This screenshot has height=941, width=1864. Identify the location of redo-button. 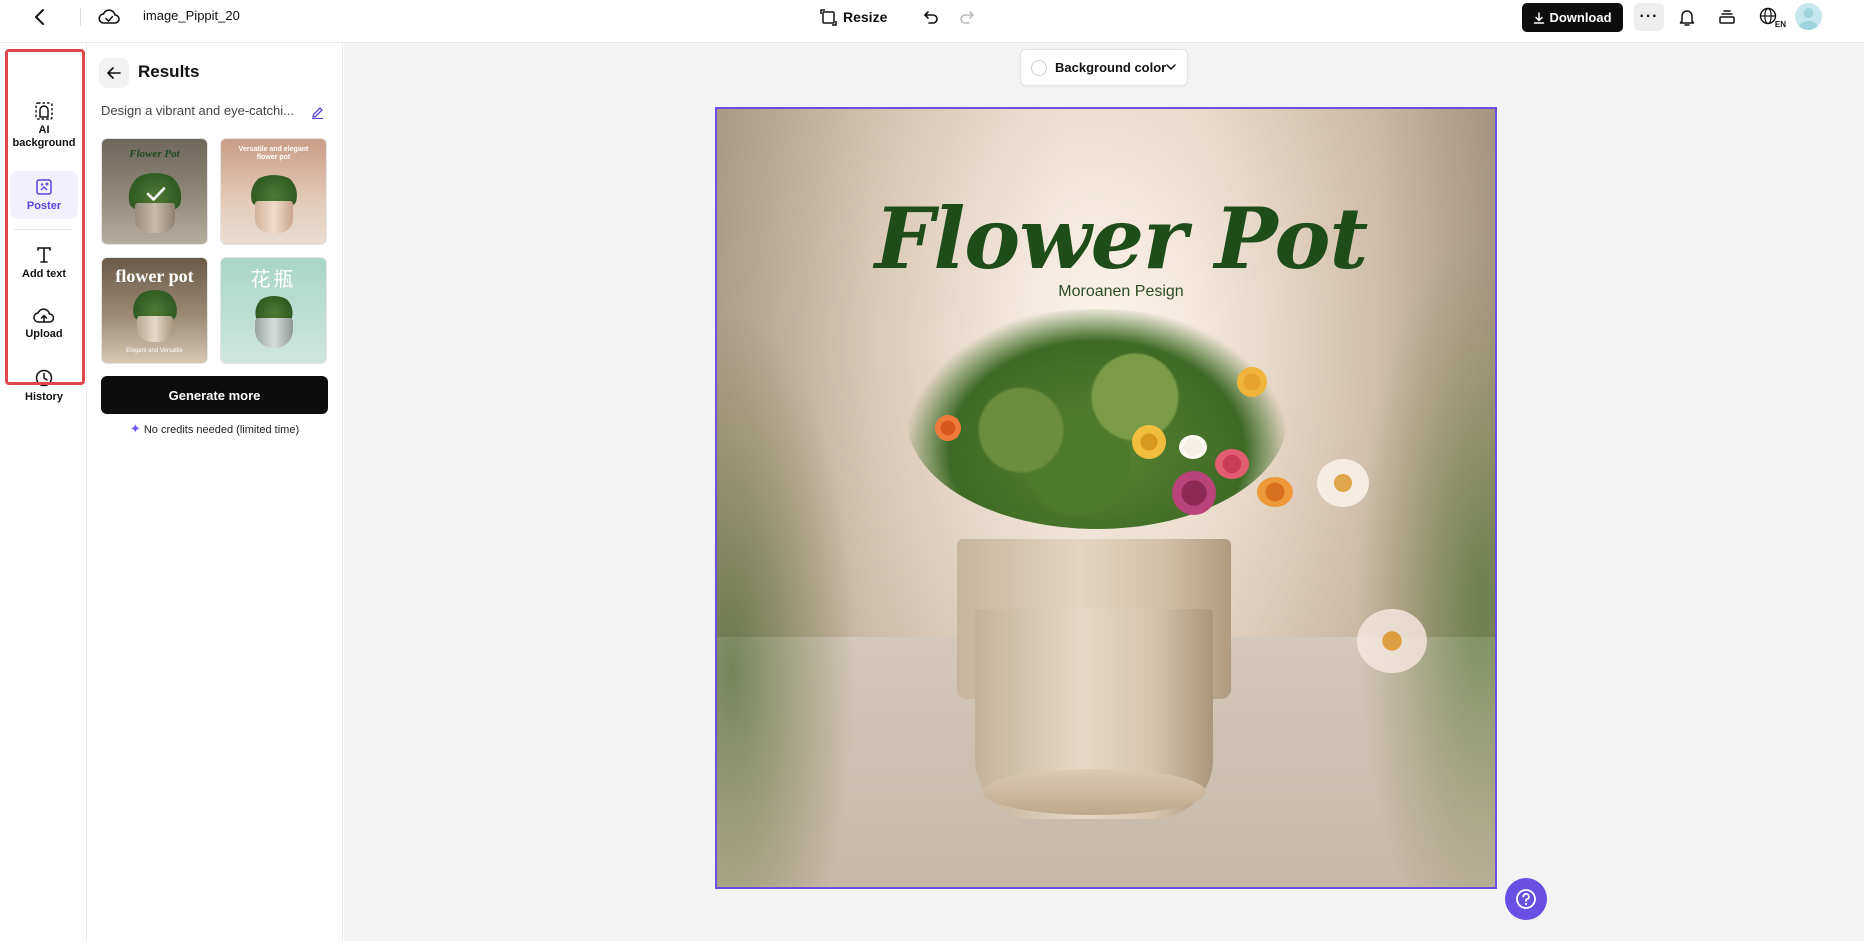
(967, 17).